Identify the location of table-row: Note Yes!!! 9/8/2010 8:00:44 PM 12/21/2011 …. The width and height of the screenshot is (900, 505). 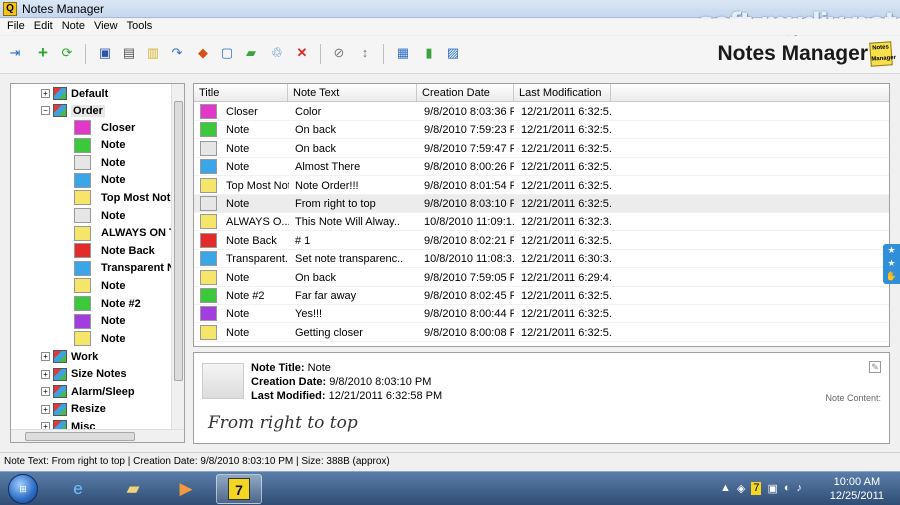
(541, 314).